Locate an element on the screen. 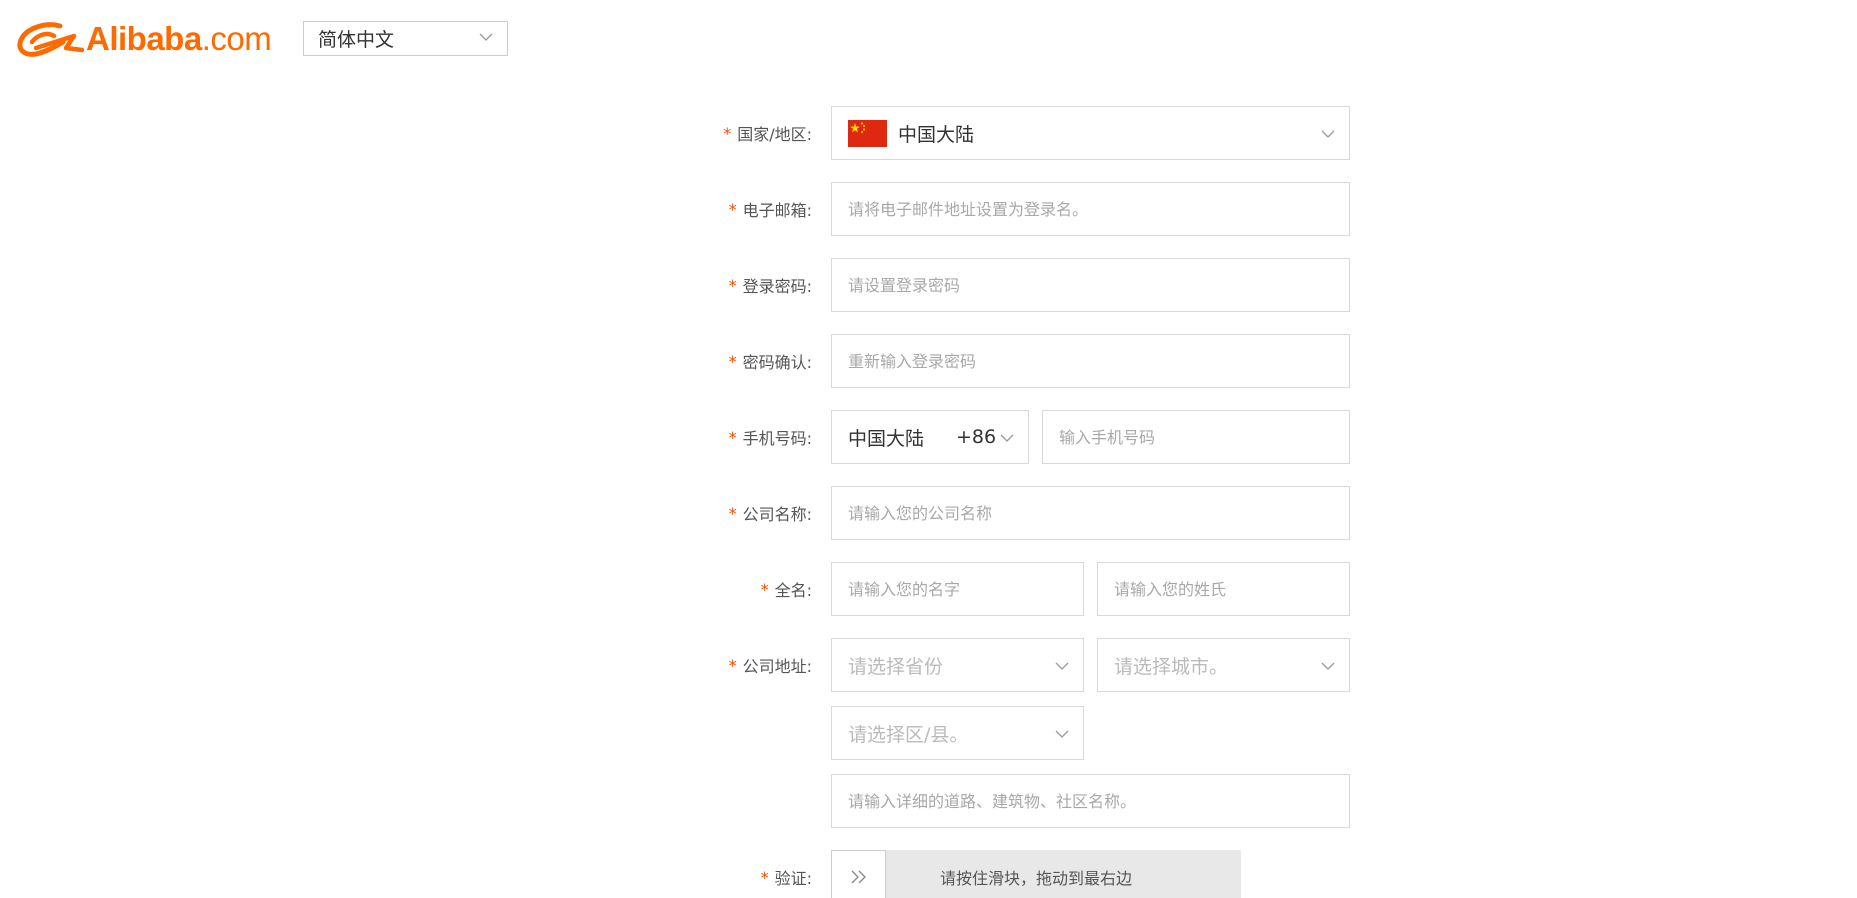 The height and width of the screenshot is (898, 1857). password-confirm-input is located at coordinates (1090, 361).